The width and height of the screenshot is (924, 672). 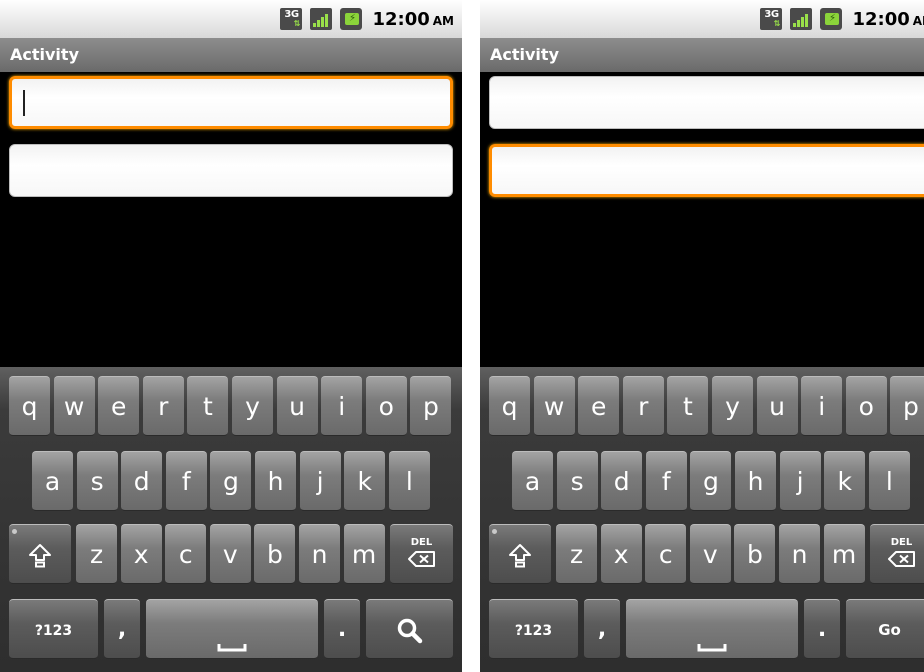 I want to click on period-label: ., so click(x=822, y=629).